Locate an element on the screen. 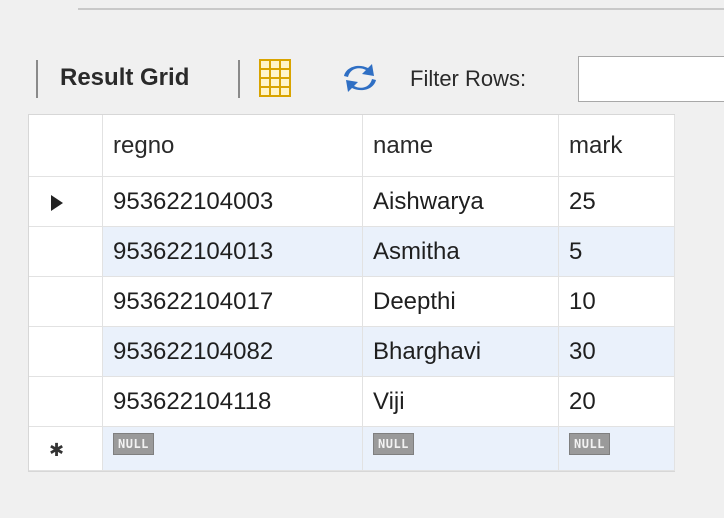 Image resolution: width=724 pixels, height=518 pixels. cell-mark: 5 is located at coordinates (617, 252).